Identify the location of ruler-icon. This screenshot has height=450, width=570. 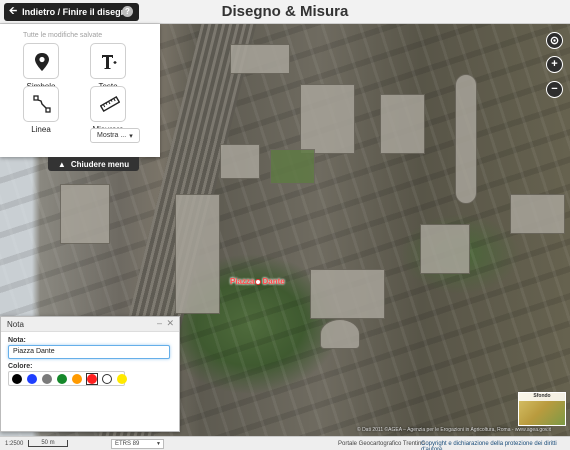
(110, 104).